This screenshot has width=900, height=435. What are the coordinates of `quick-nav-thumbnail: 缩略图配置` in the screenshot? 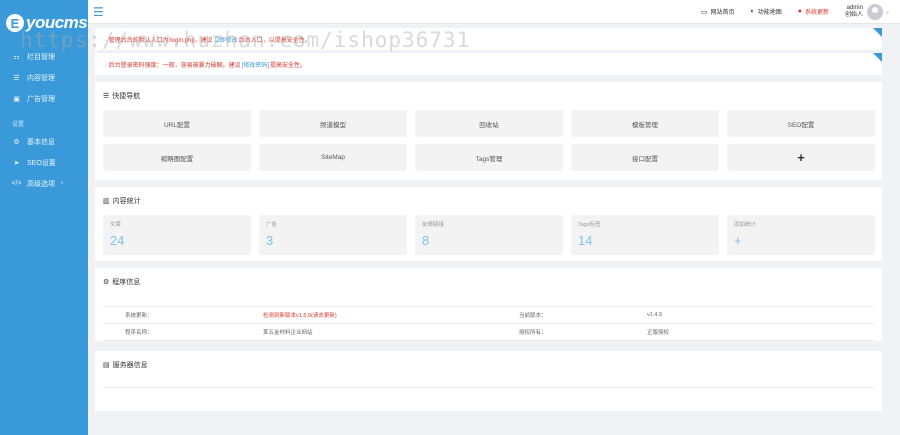 It's located at (177, 157).